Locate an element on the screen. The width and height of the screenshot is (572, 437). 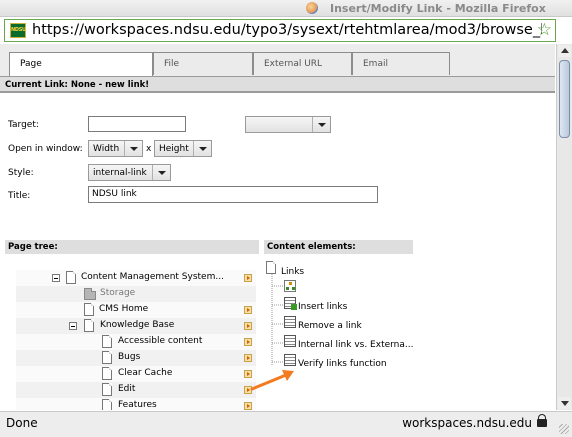
width-select-value: Width is located at coordinates (106, 149).